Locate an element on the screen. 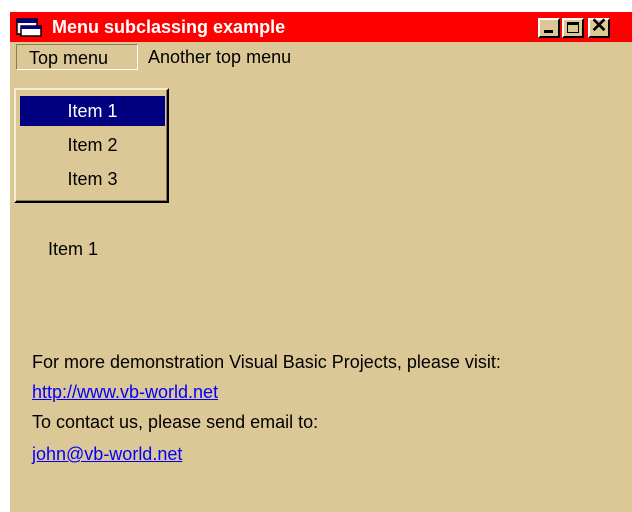 This screenshot has height=512, width=632. menu-item-1: Item 1 is located at coordinates (92, 111).